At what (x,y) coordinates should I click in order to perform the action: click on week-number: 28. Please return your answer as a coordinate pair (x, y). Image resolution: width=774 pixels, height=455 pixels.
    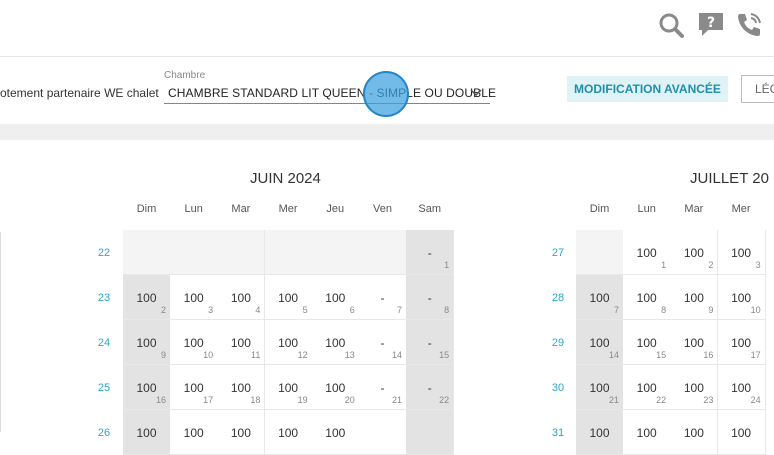
    Looking at the image, I should click on (558, 298).